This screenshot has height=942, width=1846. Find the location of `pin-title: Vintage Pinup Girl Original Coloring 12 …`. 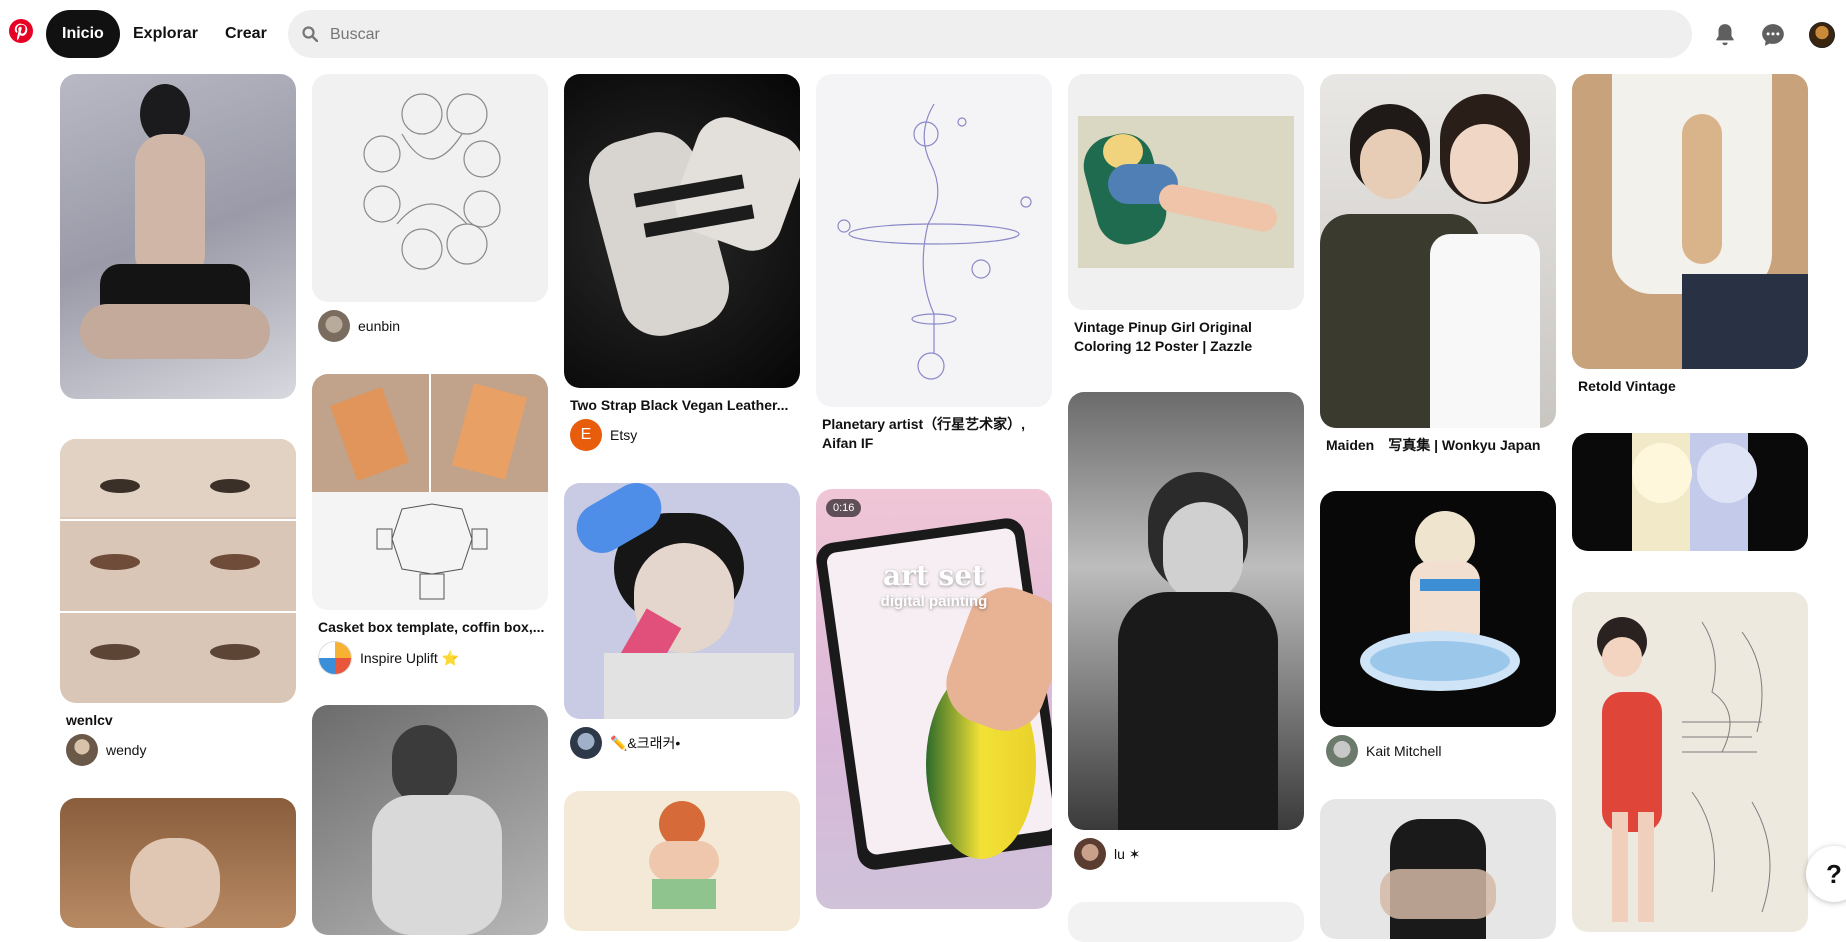

pin-title: Vintage Pinup Girl Original Coloring 12 … is located at coordinates (1184, 337).